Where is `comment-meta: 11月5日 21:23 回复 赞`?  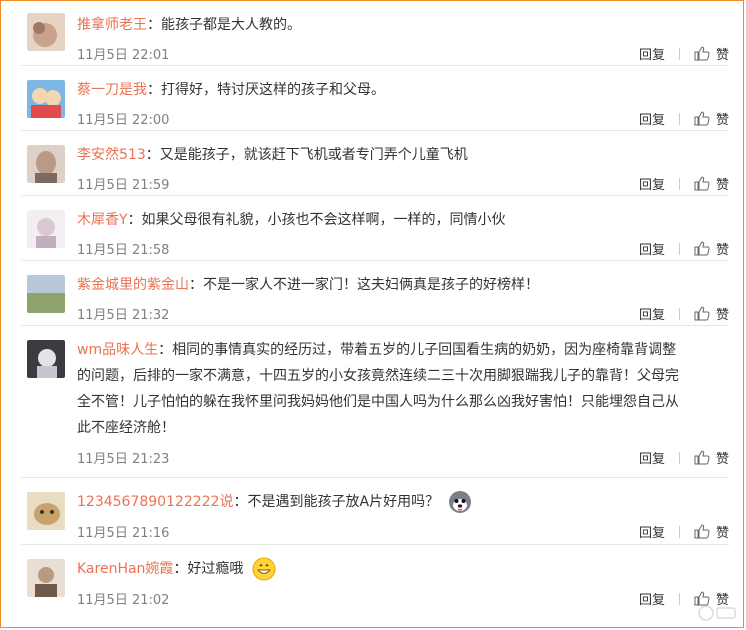
comment-meta: 11月5日 21:23 回复 赞 is located at coordinates (403, 457).